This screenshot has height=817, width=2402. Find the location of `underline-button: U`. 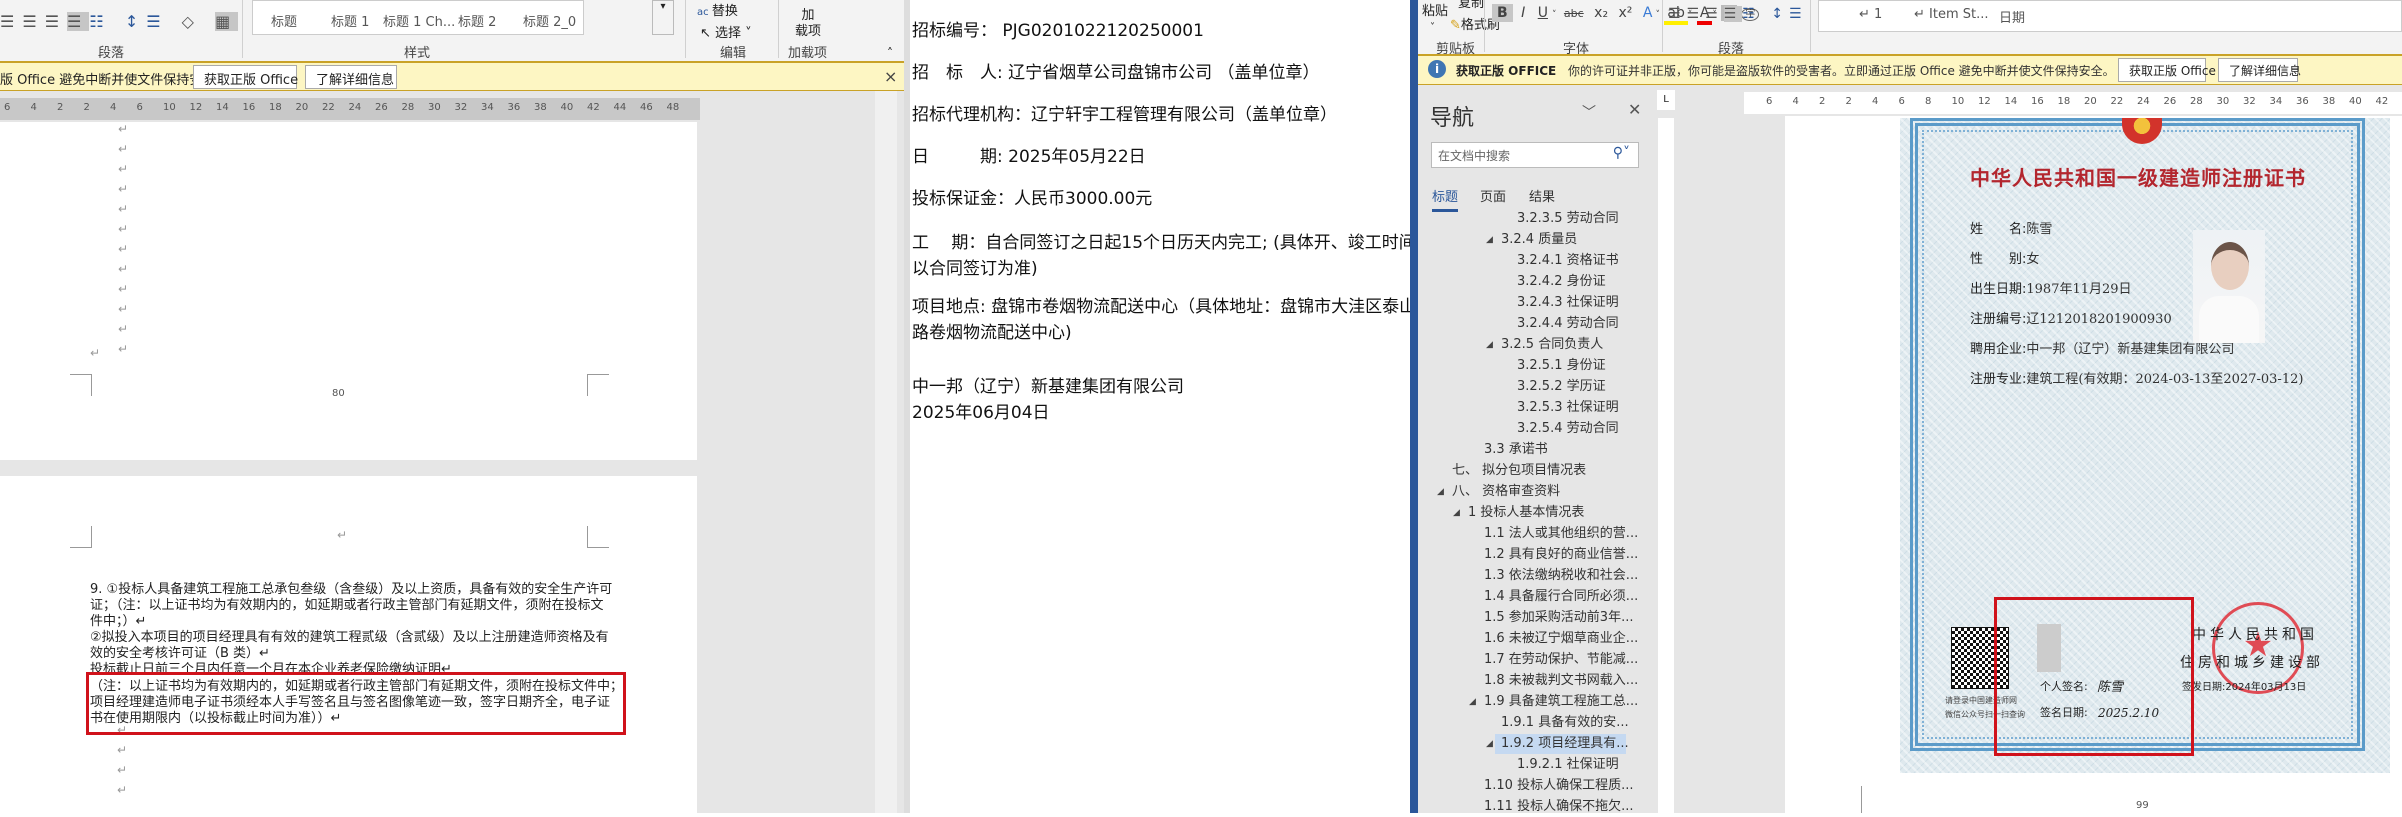

underline-button: U is located at coordinates (1543, 13).